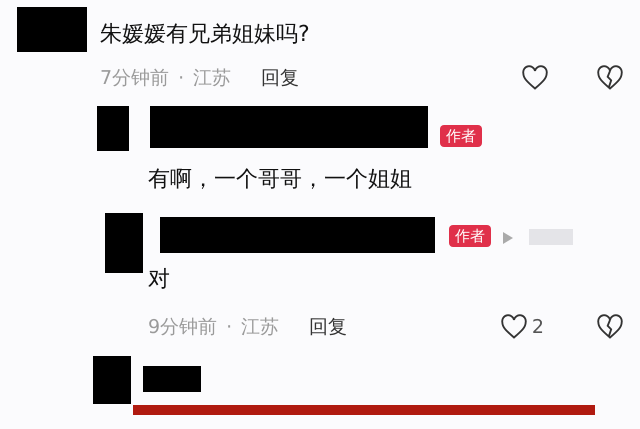 The height and width of the screenshot is (429, 640). I want to click on comment-text: 朱媛媛有兄弟姐妹吗?, so click(205, 35).